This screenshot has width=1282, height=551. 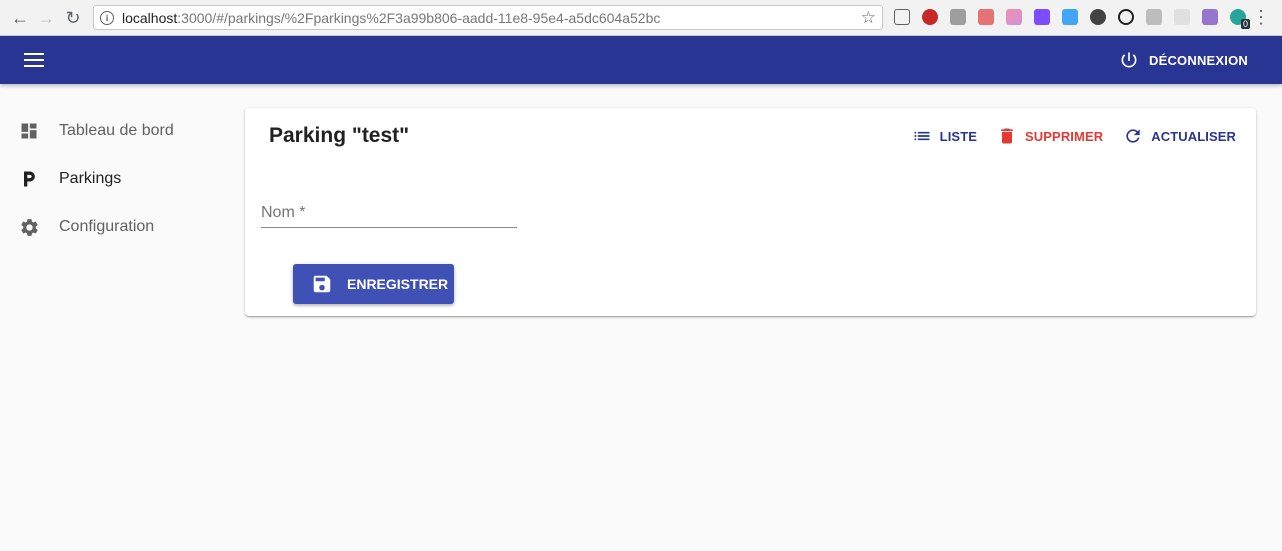 I want to click on delete-label: SUPPRIMER, so click(x=1064, y=136).